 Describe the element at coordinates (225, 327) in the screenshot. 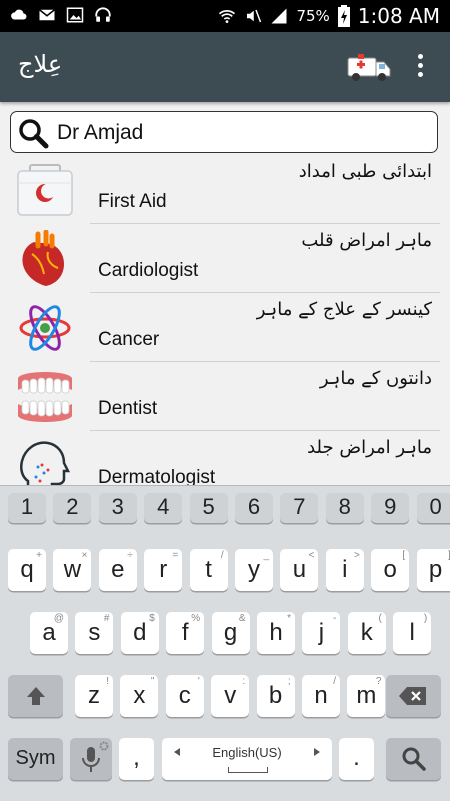

I see `list-item-cancer: کینسر کے علاج کے ماہر Cancer` at that location.